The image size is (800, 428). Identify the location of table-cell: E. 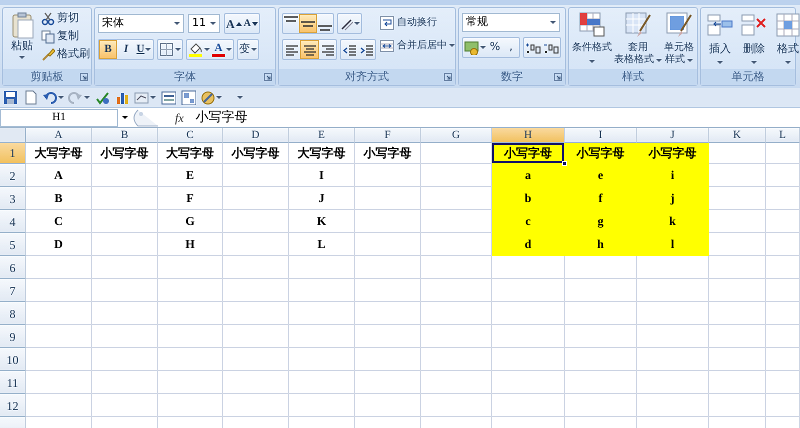
(190, 175).